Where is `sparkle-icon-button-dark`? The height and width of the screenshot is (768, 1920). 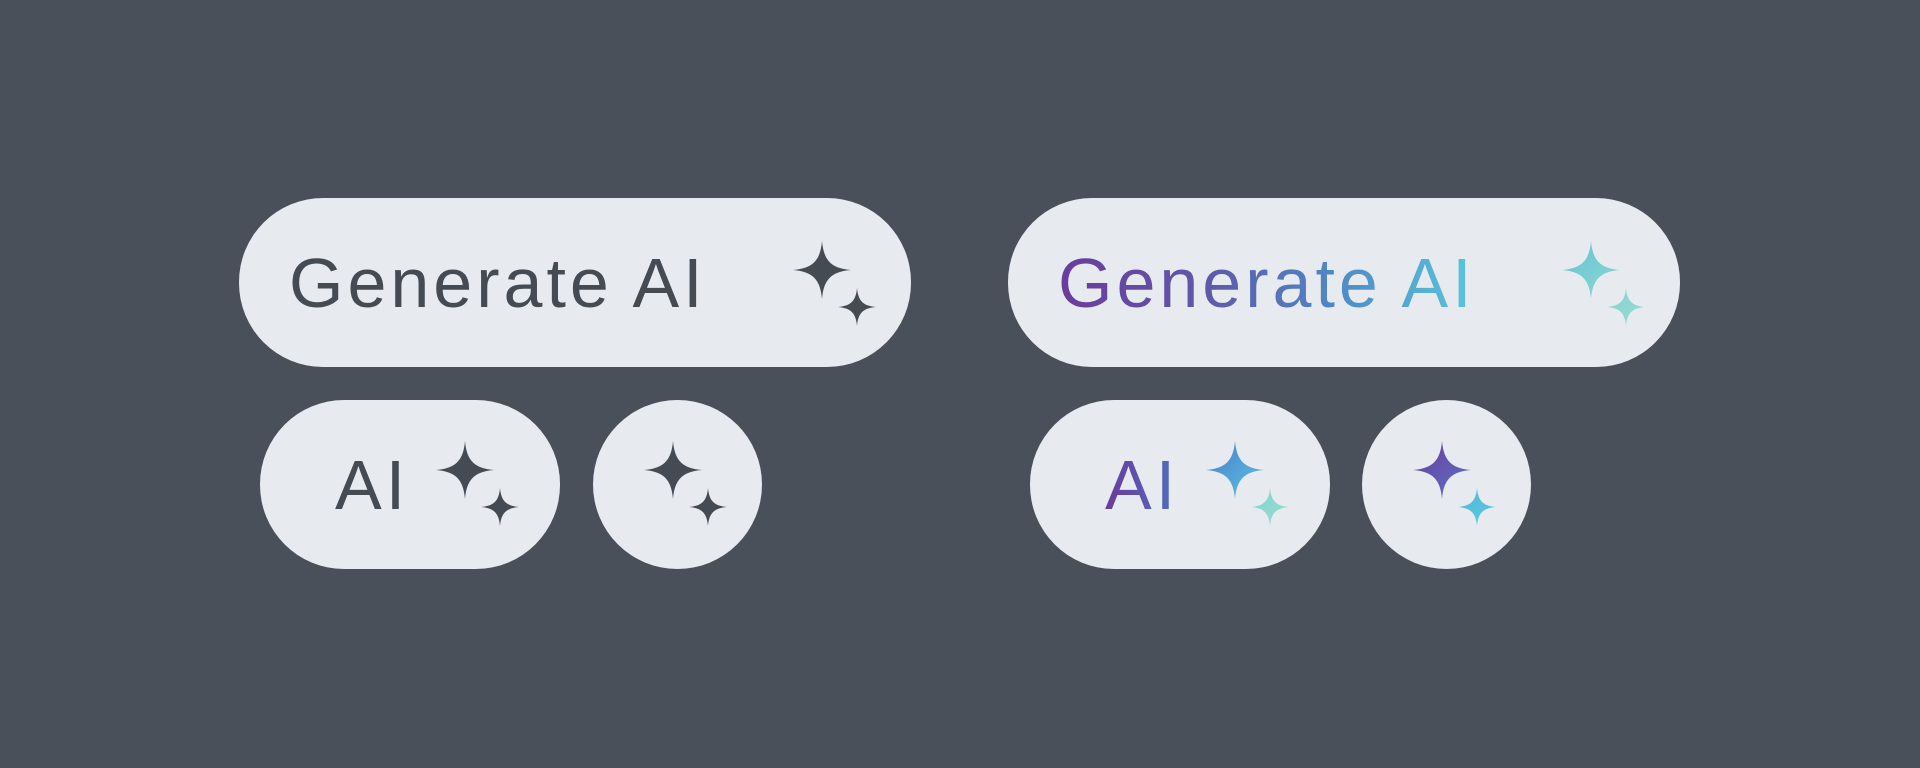
sparkle-icon-button-dark is located at coordinates (677, 484).